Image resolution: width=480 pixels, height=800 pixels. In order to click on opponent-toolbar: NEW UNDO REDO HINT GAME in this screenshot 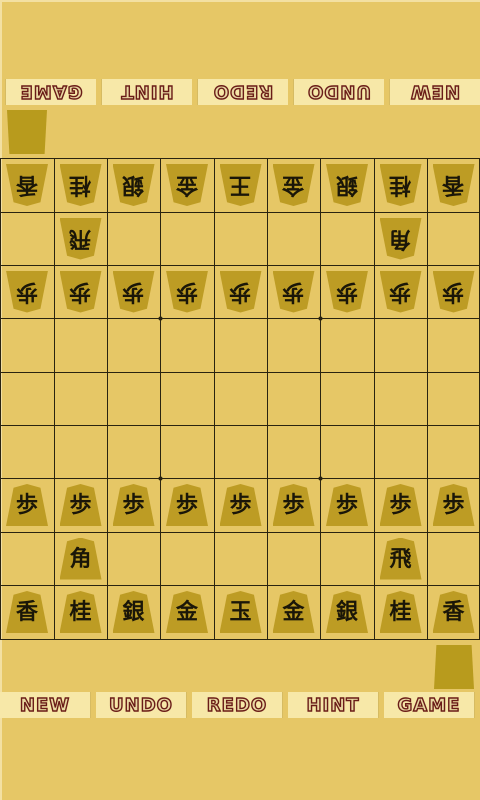, I will do `click(240, 92)`.